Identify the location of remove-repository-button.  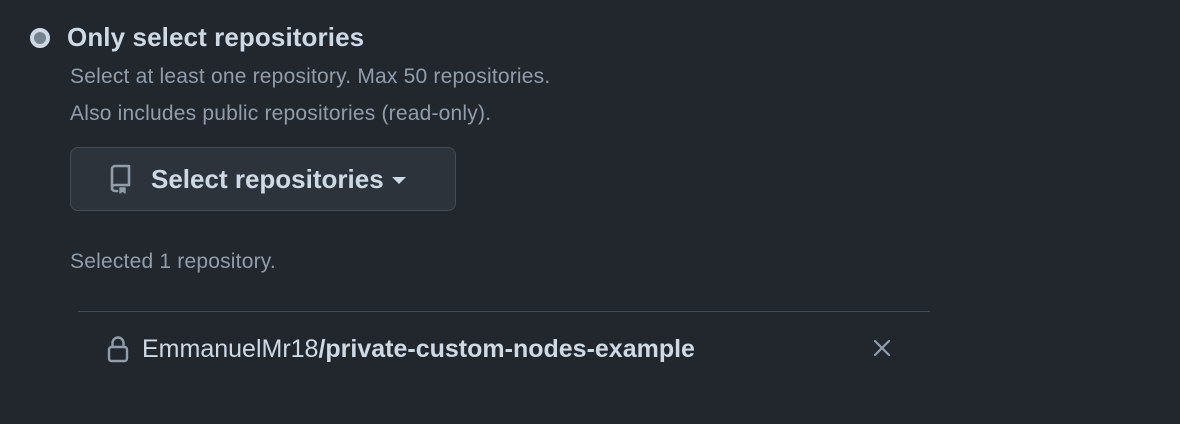
(882, 350).